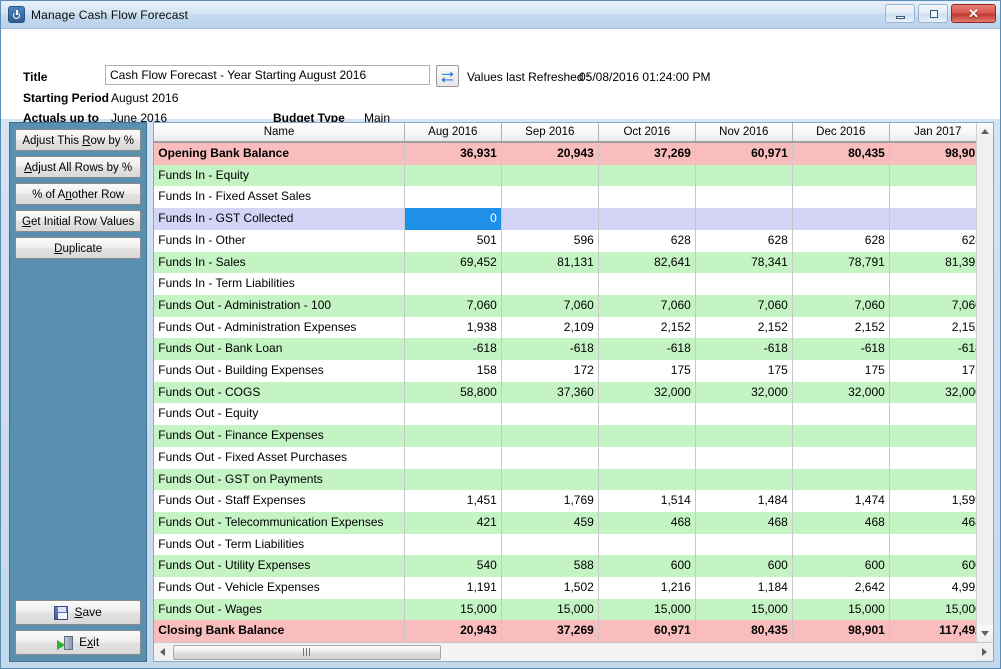  Describe the element at coordinates (744, 133) in the screenshot. I see `column-header-nov-2016: Nov 2016` at that location.